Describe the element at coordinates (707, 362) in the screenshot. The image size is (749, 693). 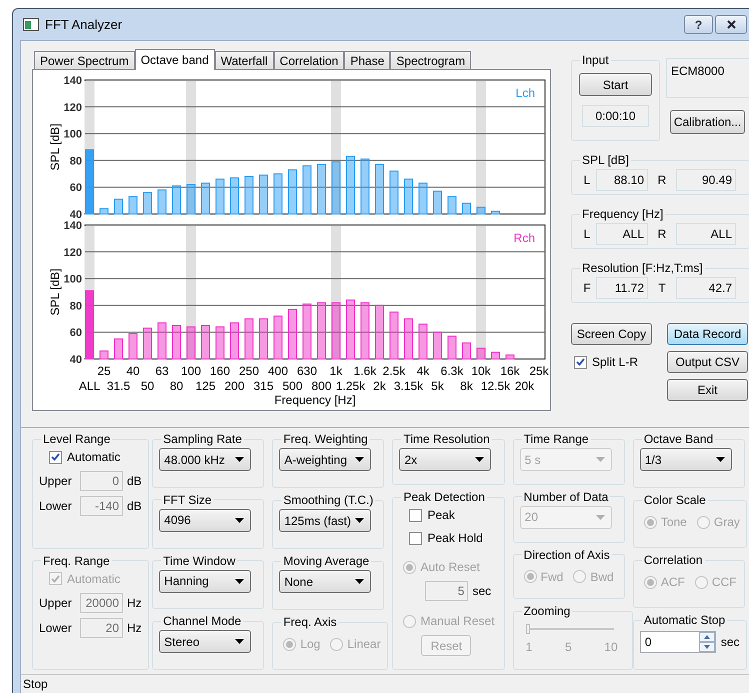
I see `push-button: Output CSV` at that location.